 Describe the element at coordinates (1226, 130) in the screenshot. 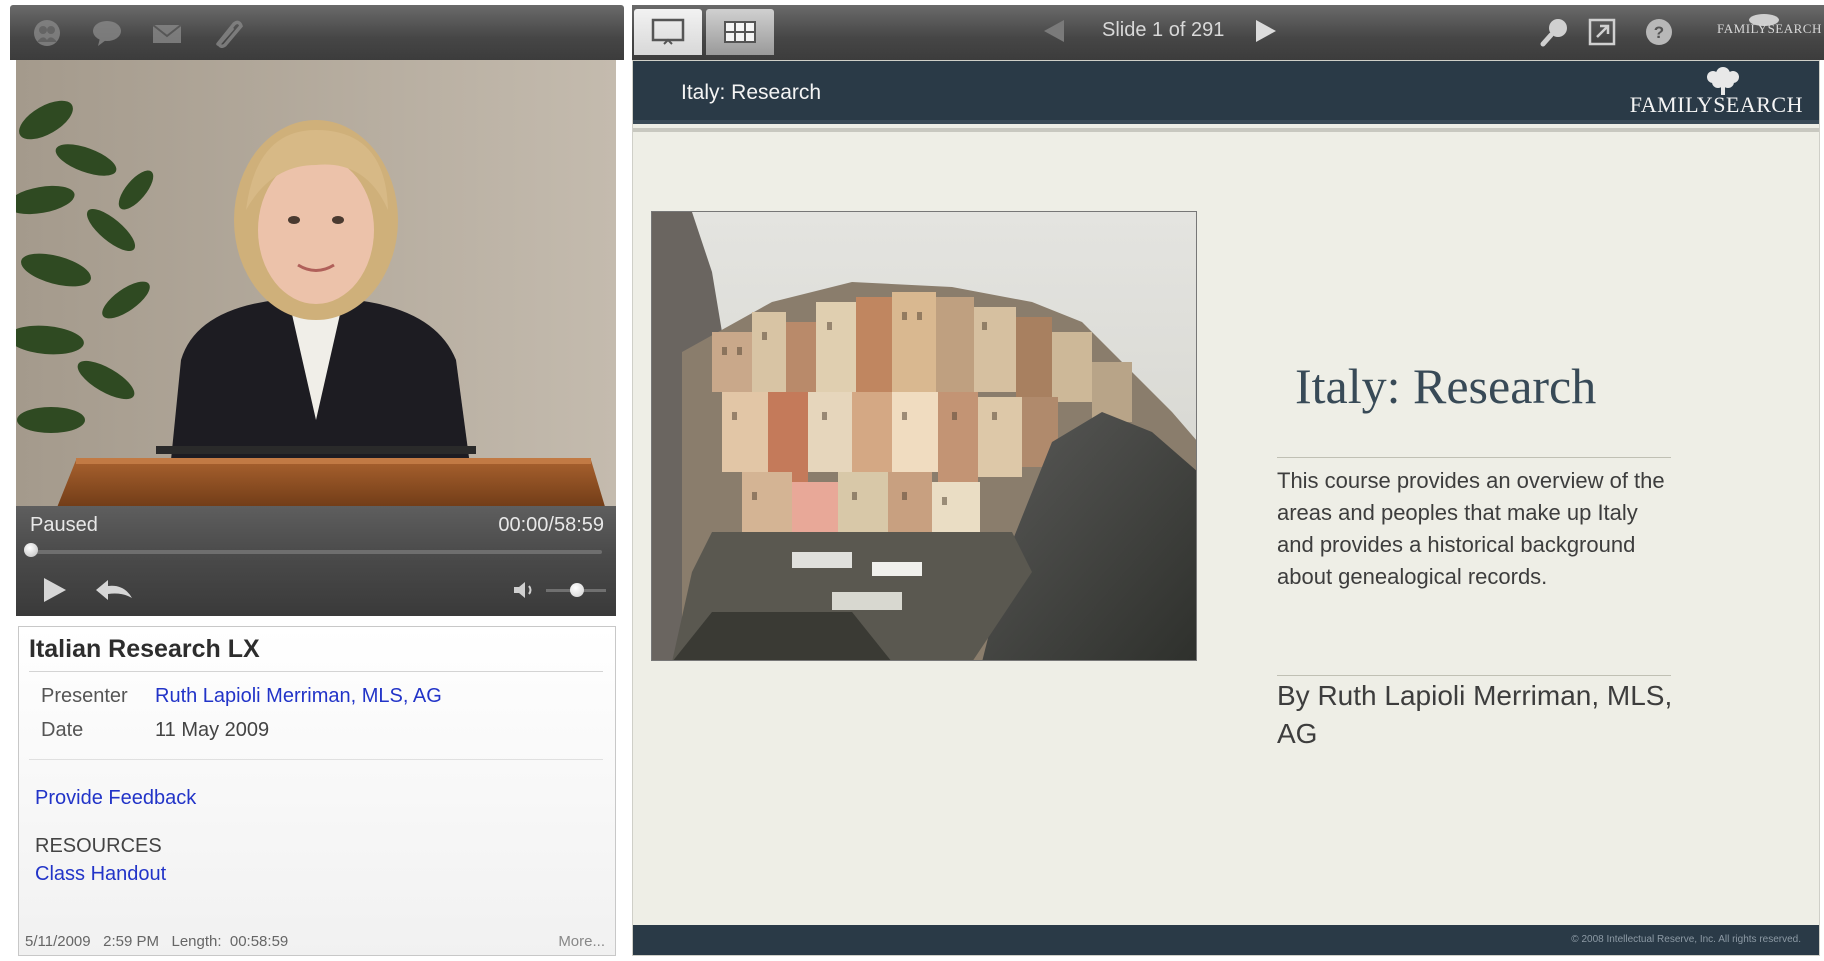

I see `header-shadow` at that location.